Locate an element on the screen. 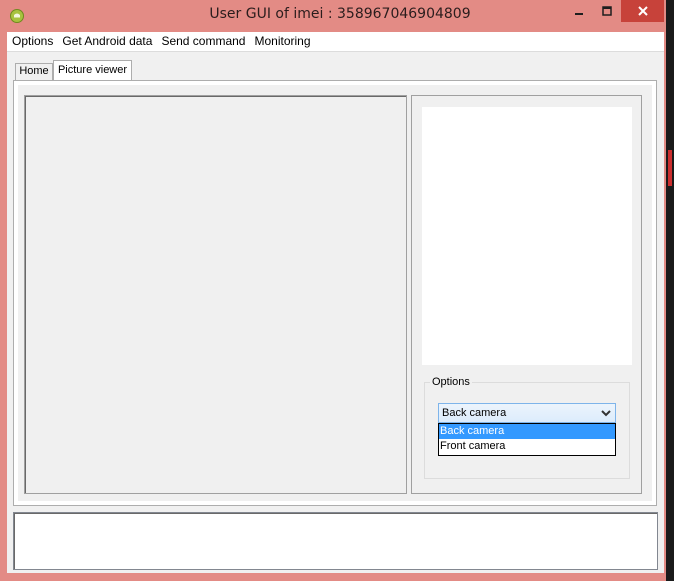 The height and width of the screenshot is (581, 674). camera-preview is located at coordinates (527, 236).